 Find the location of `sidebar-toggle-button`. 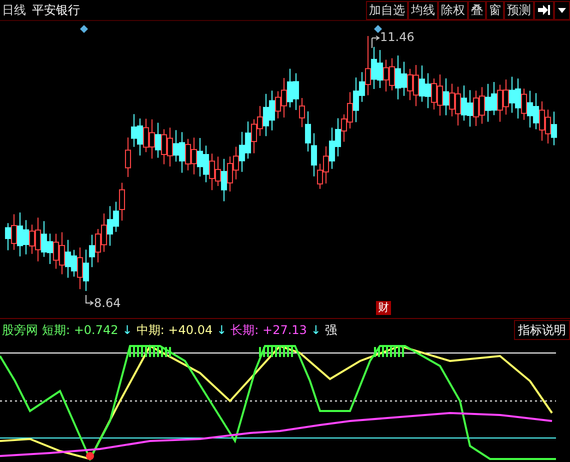

sidebar-toggle-button is located at coordinates (544, 10).